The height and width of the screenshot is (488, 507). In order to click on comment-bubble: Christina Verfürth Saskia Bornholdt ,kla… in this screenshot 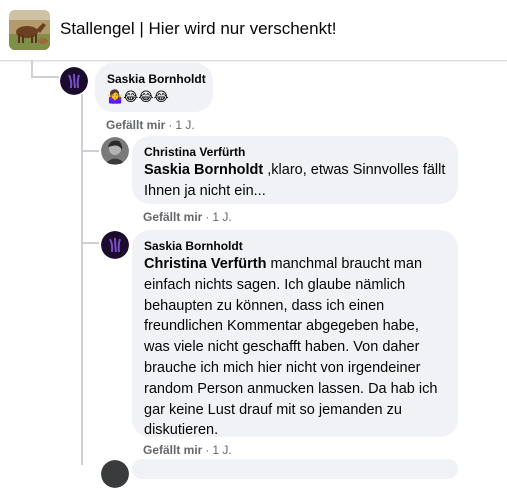, I will do `click(295, 170)`.